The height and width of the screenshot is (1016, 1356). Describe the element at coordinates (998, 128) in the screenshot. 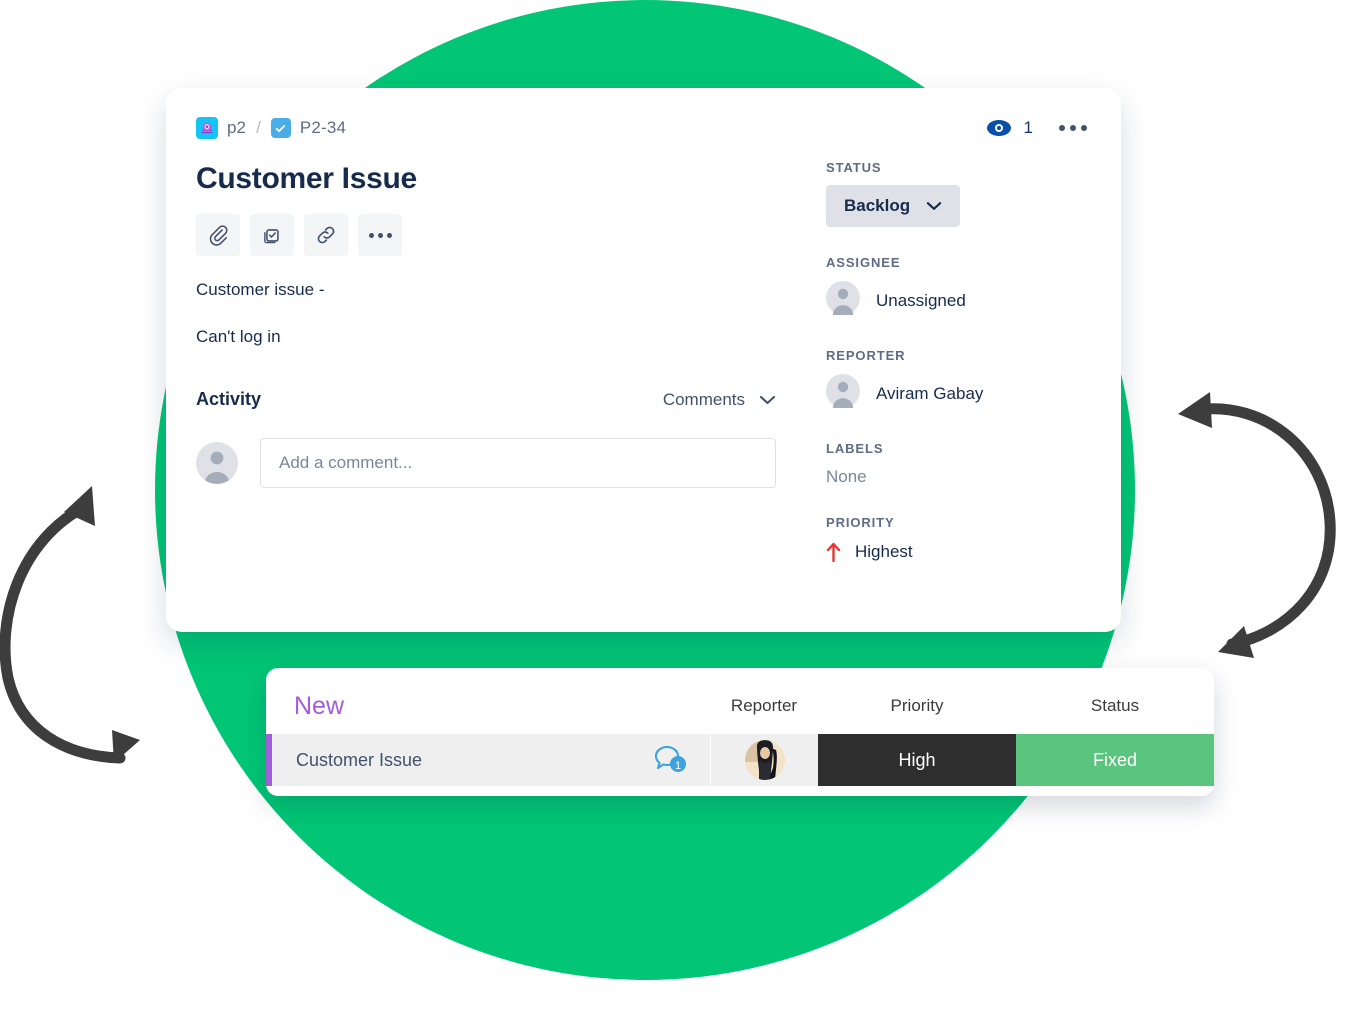

I see `eye-icon` at that location.